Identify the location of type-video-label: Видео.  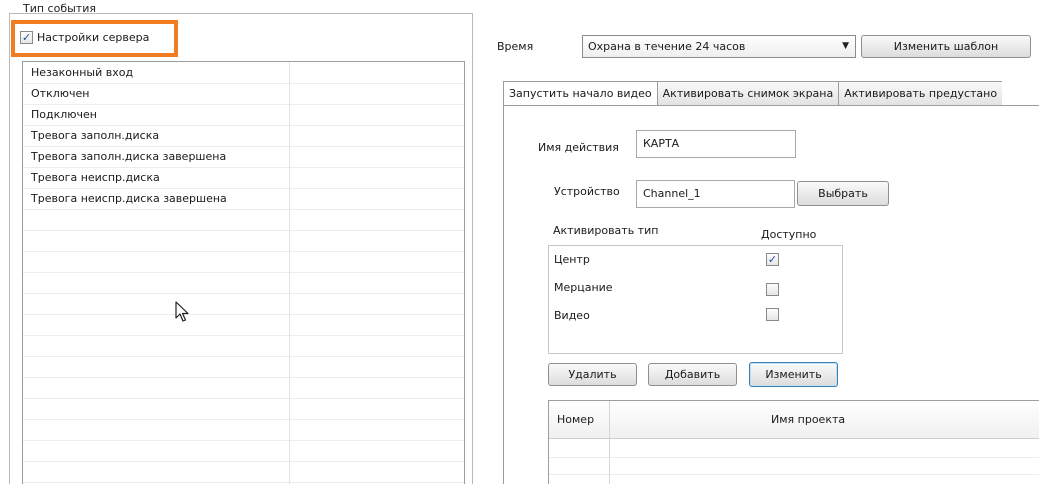
(572, 315).